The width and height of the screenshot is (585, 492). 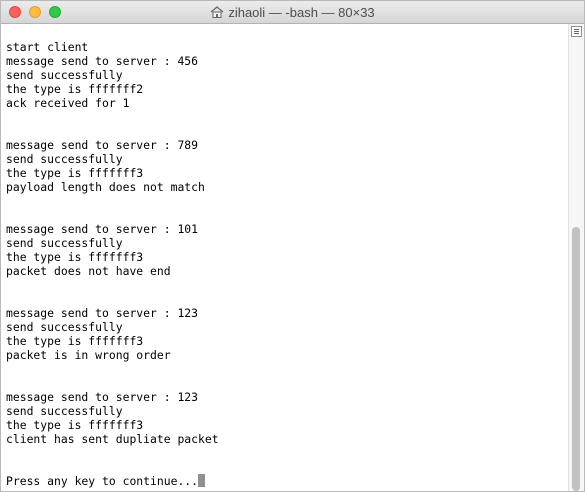 I want to click on terminal-line: the type is fffffff2, so click(x=287, y=89).